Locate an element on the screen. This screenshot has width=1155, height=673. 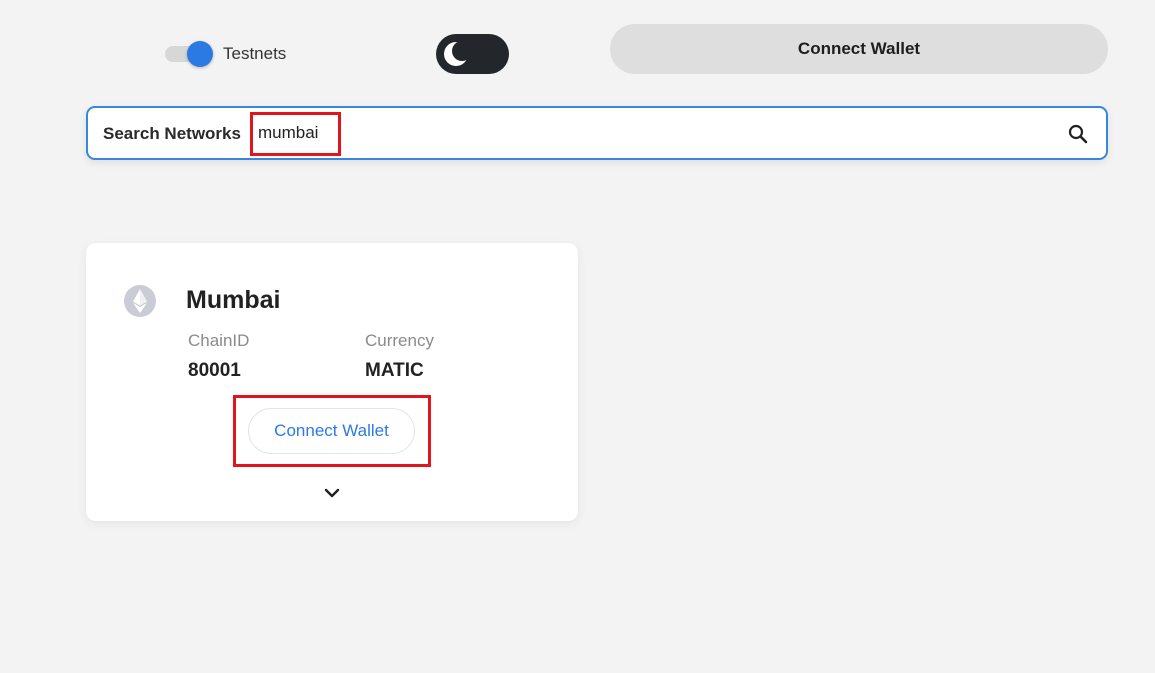
testnets-switch is located at coordinates (189, 54).